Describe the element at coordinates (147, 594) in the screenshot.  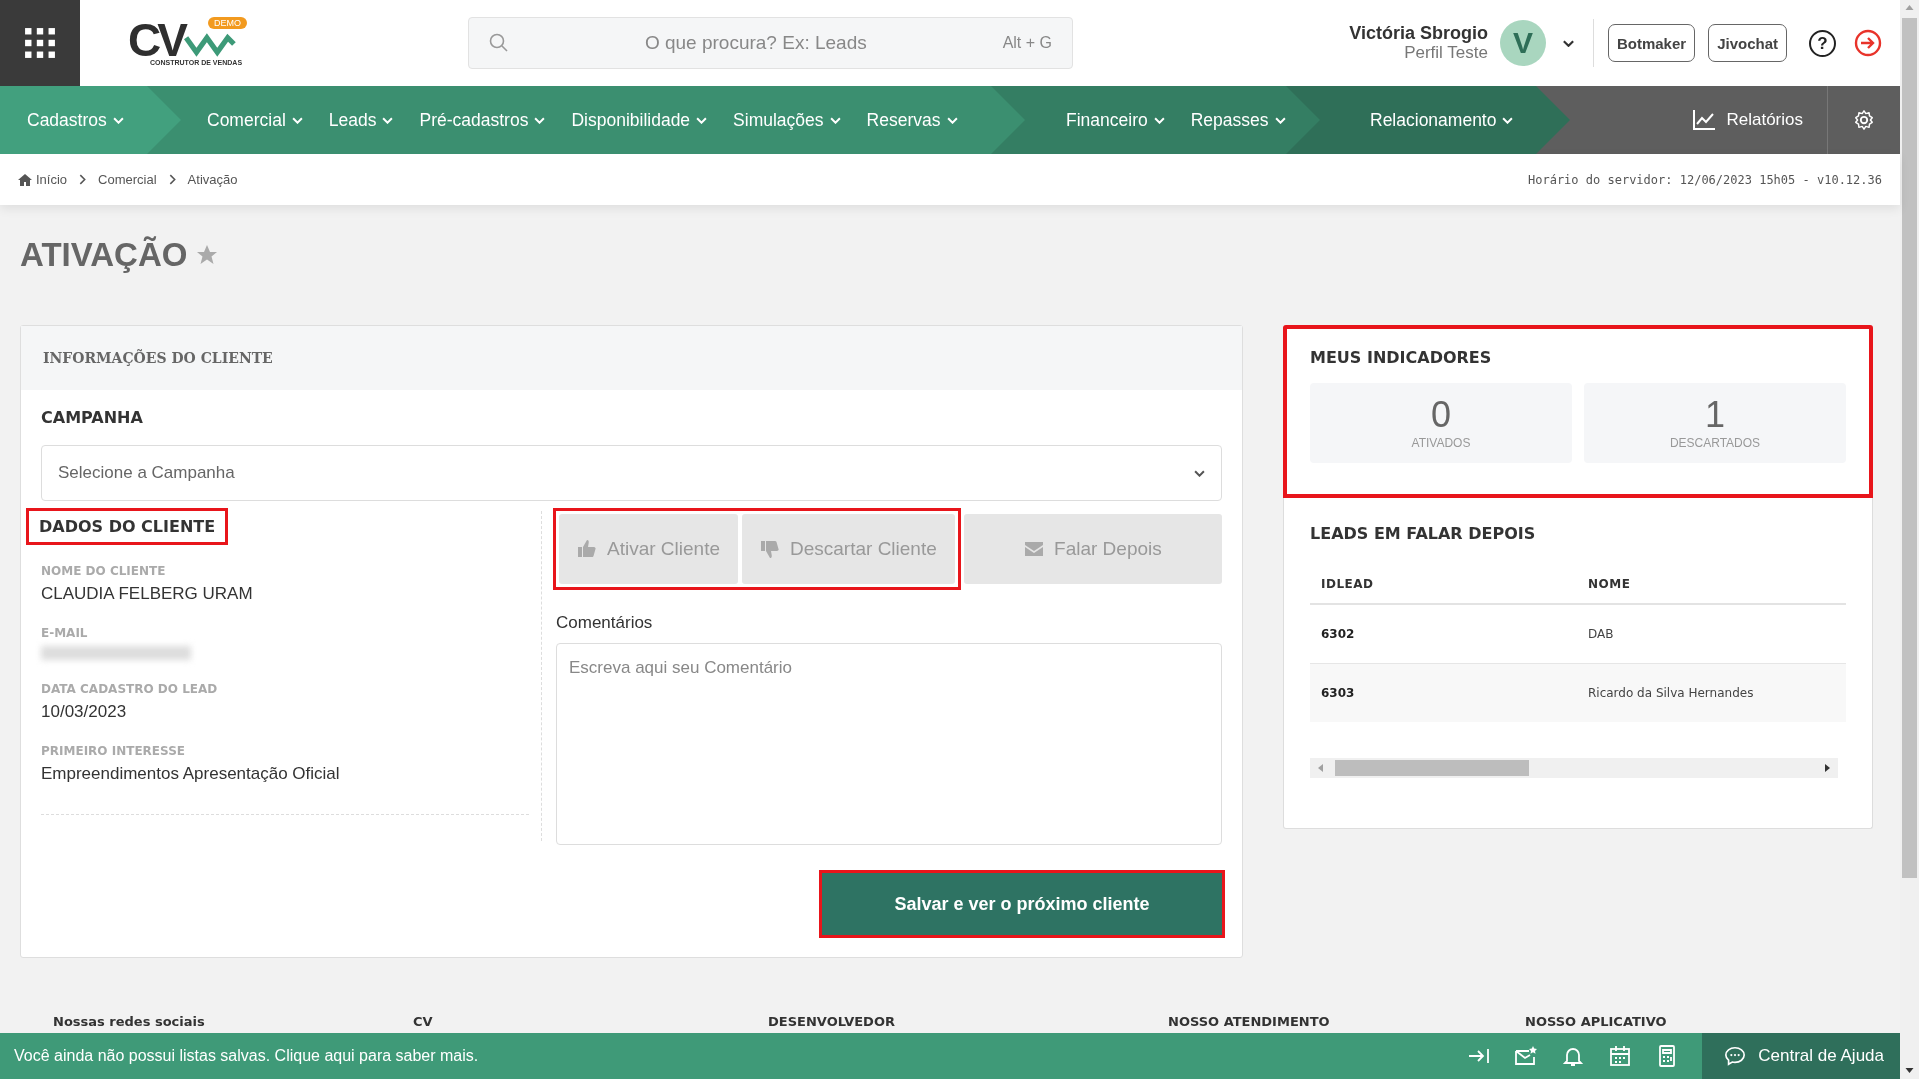
I see `field-value: CLAUDIA FELBERG URAM` at that location.